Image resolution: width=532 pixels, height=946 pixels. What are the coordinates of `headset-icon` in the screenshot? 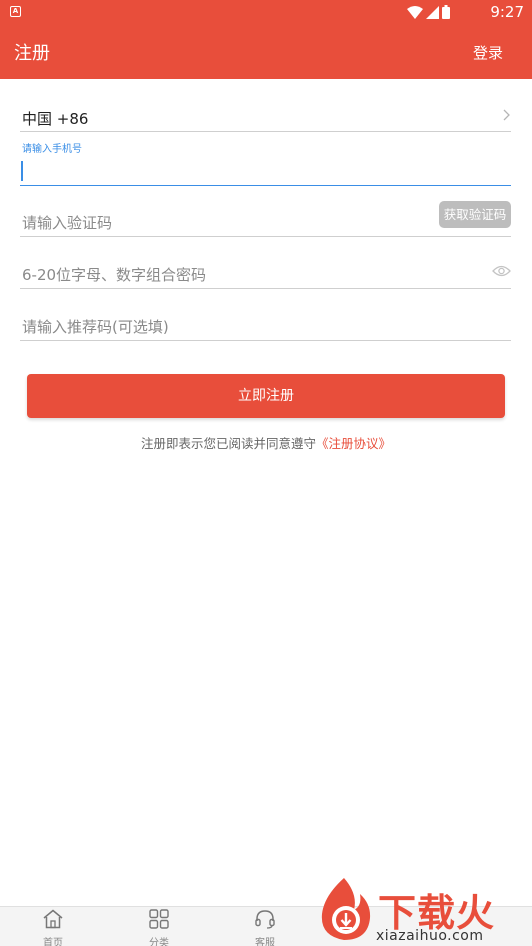 It's located at (265, 919).